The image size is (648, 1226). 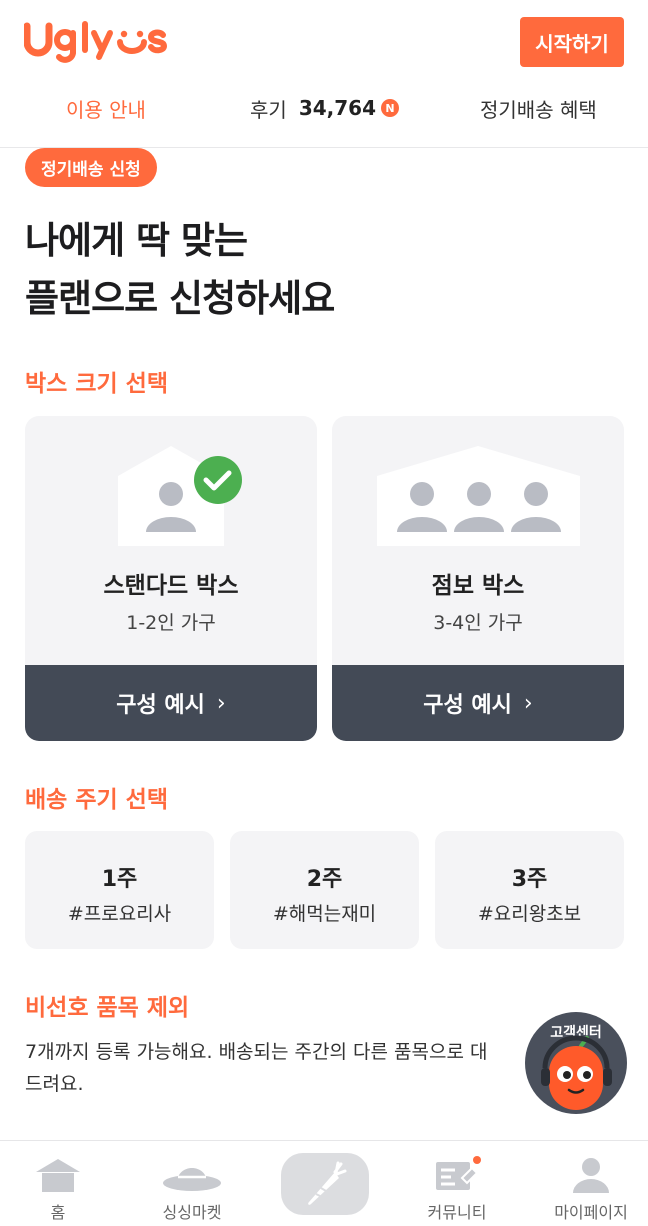 I want to click on nav-community-label: 커뮤니티, so click(x=457, y=1212).